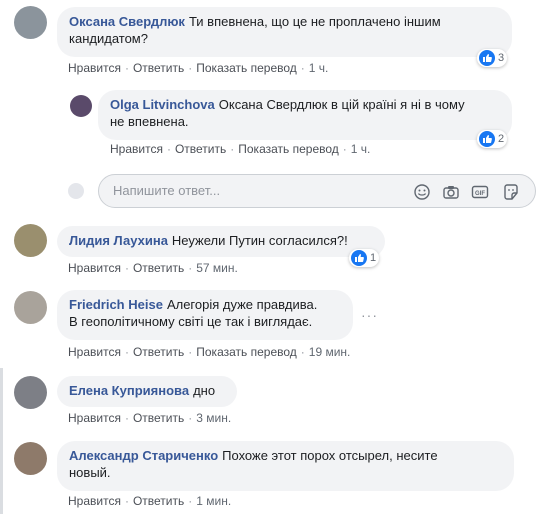 The width and height of the screenshot is (553, 514). What do you see at coordinates (330, 455) in the screenshot?
I see `comment-text: Похоже этот порох отсырел, несите` at bounding box center [330, 455].